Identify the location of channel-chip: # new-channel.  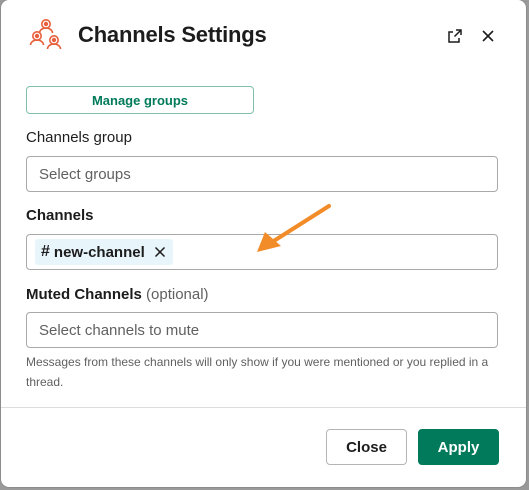
(104, 252).